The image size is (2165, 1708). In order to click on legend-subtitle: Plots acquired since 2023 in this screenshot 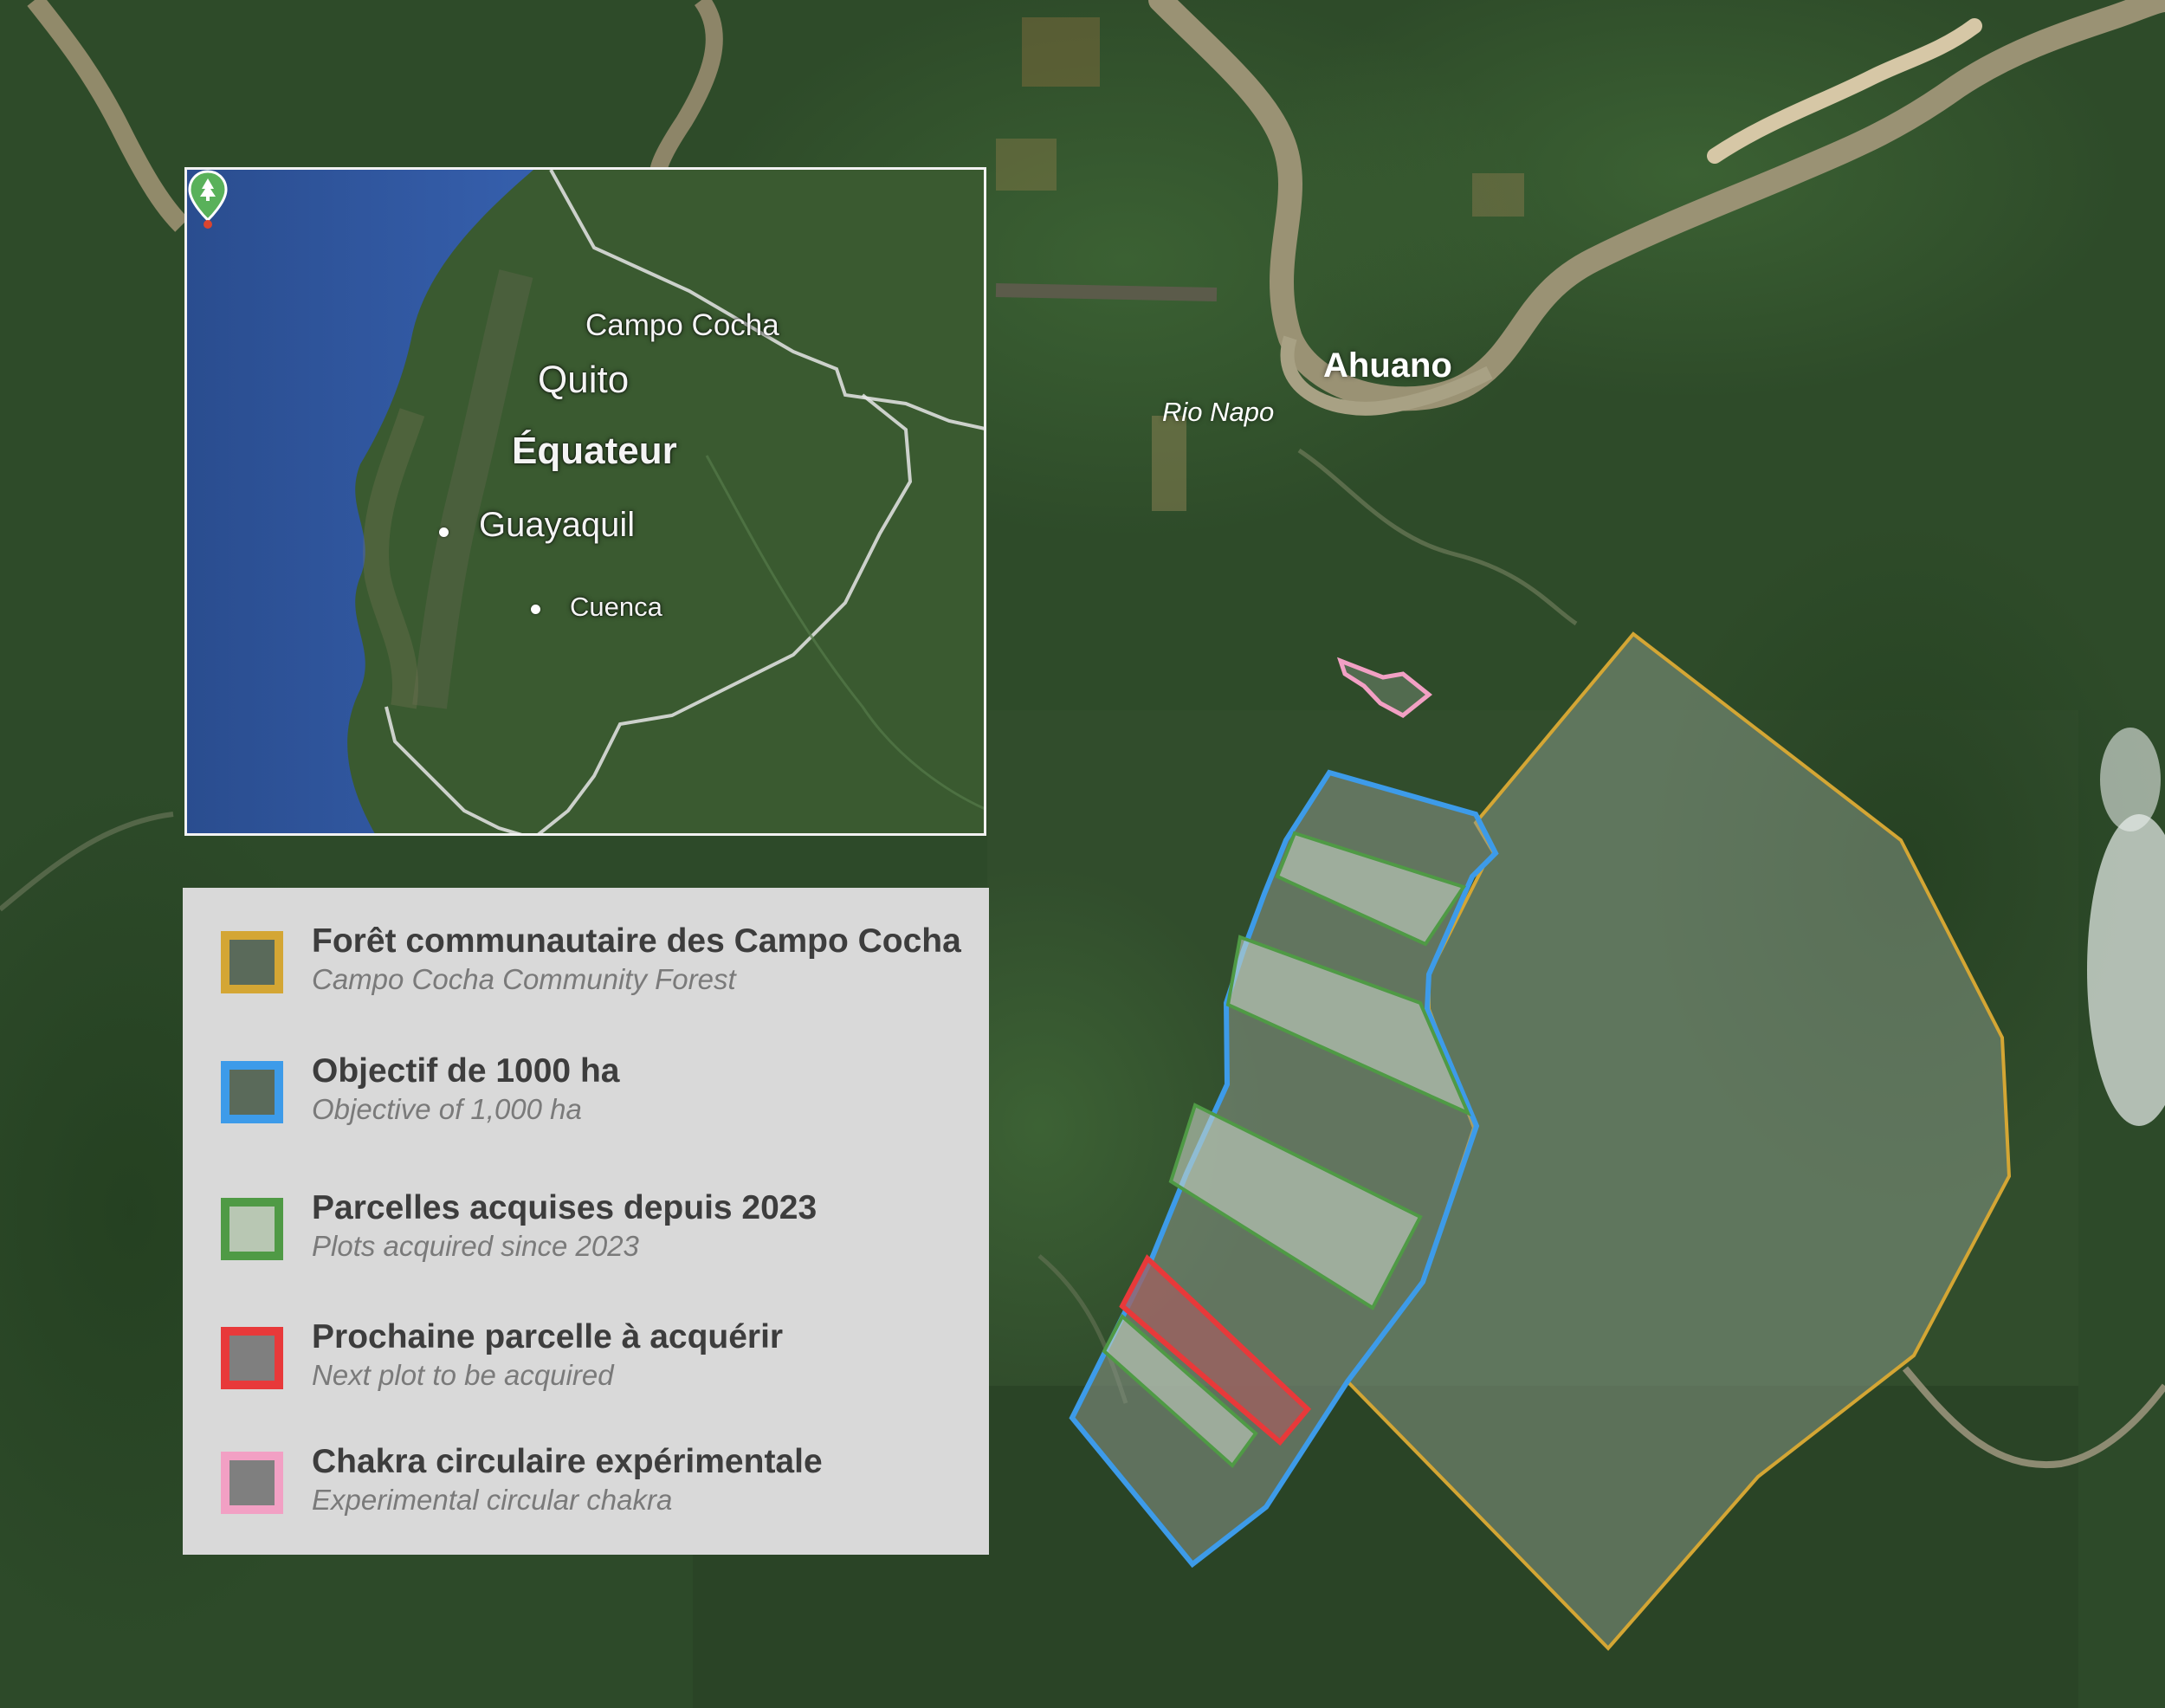, I will do `click(475, 1246)`.